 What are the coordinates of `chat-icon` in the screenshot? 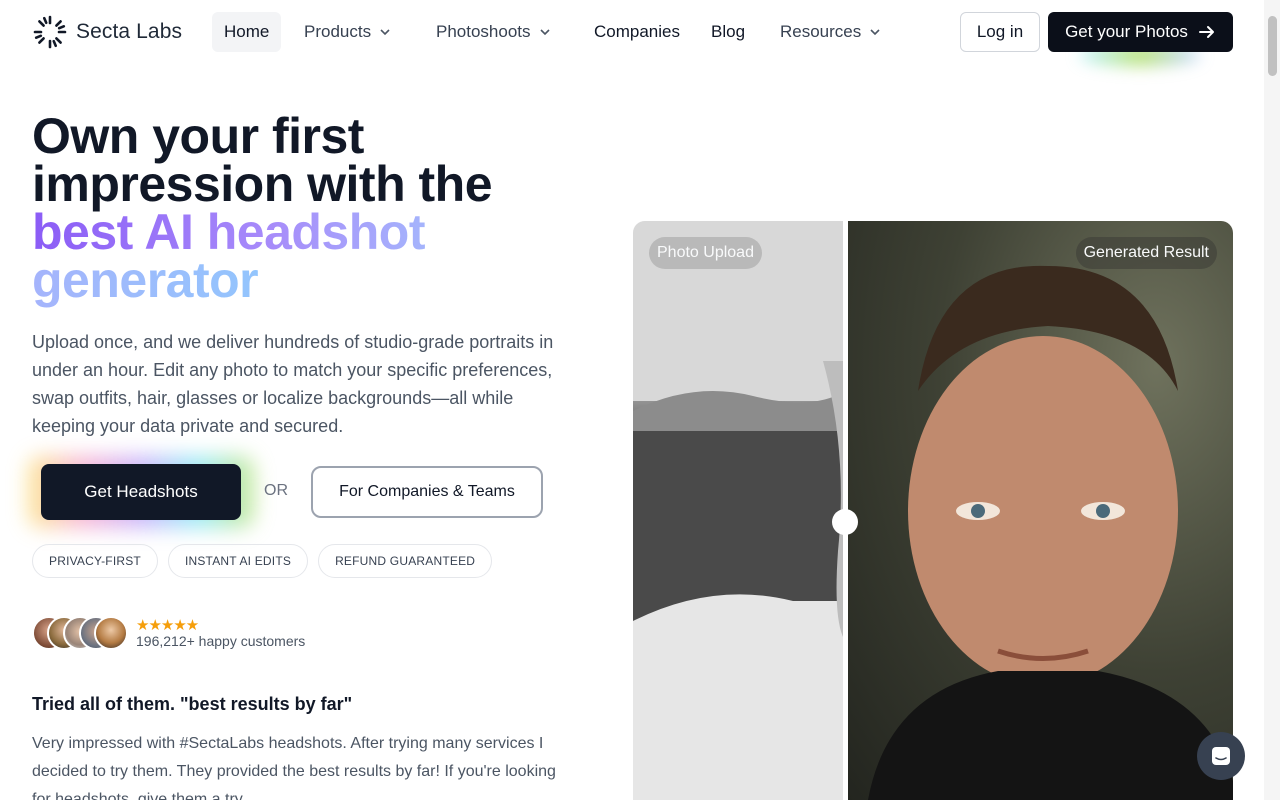 It's located at (1221, 756).